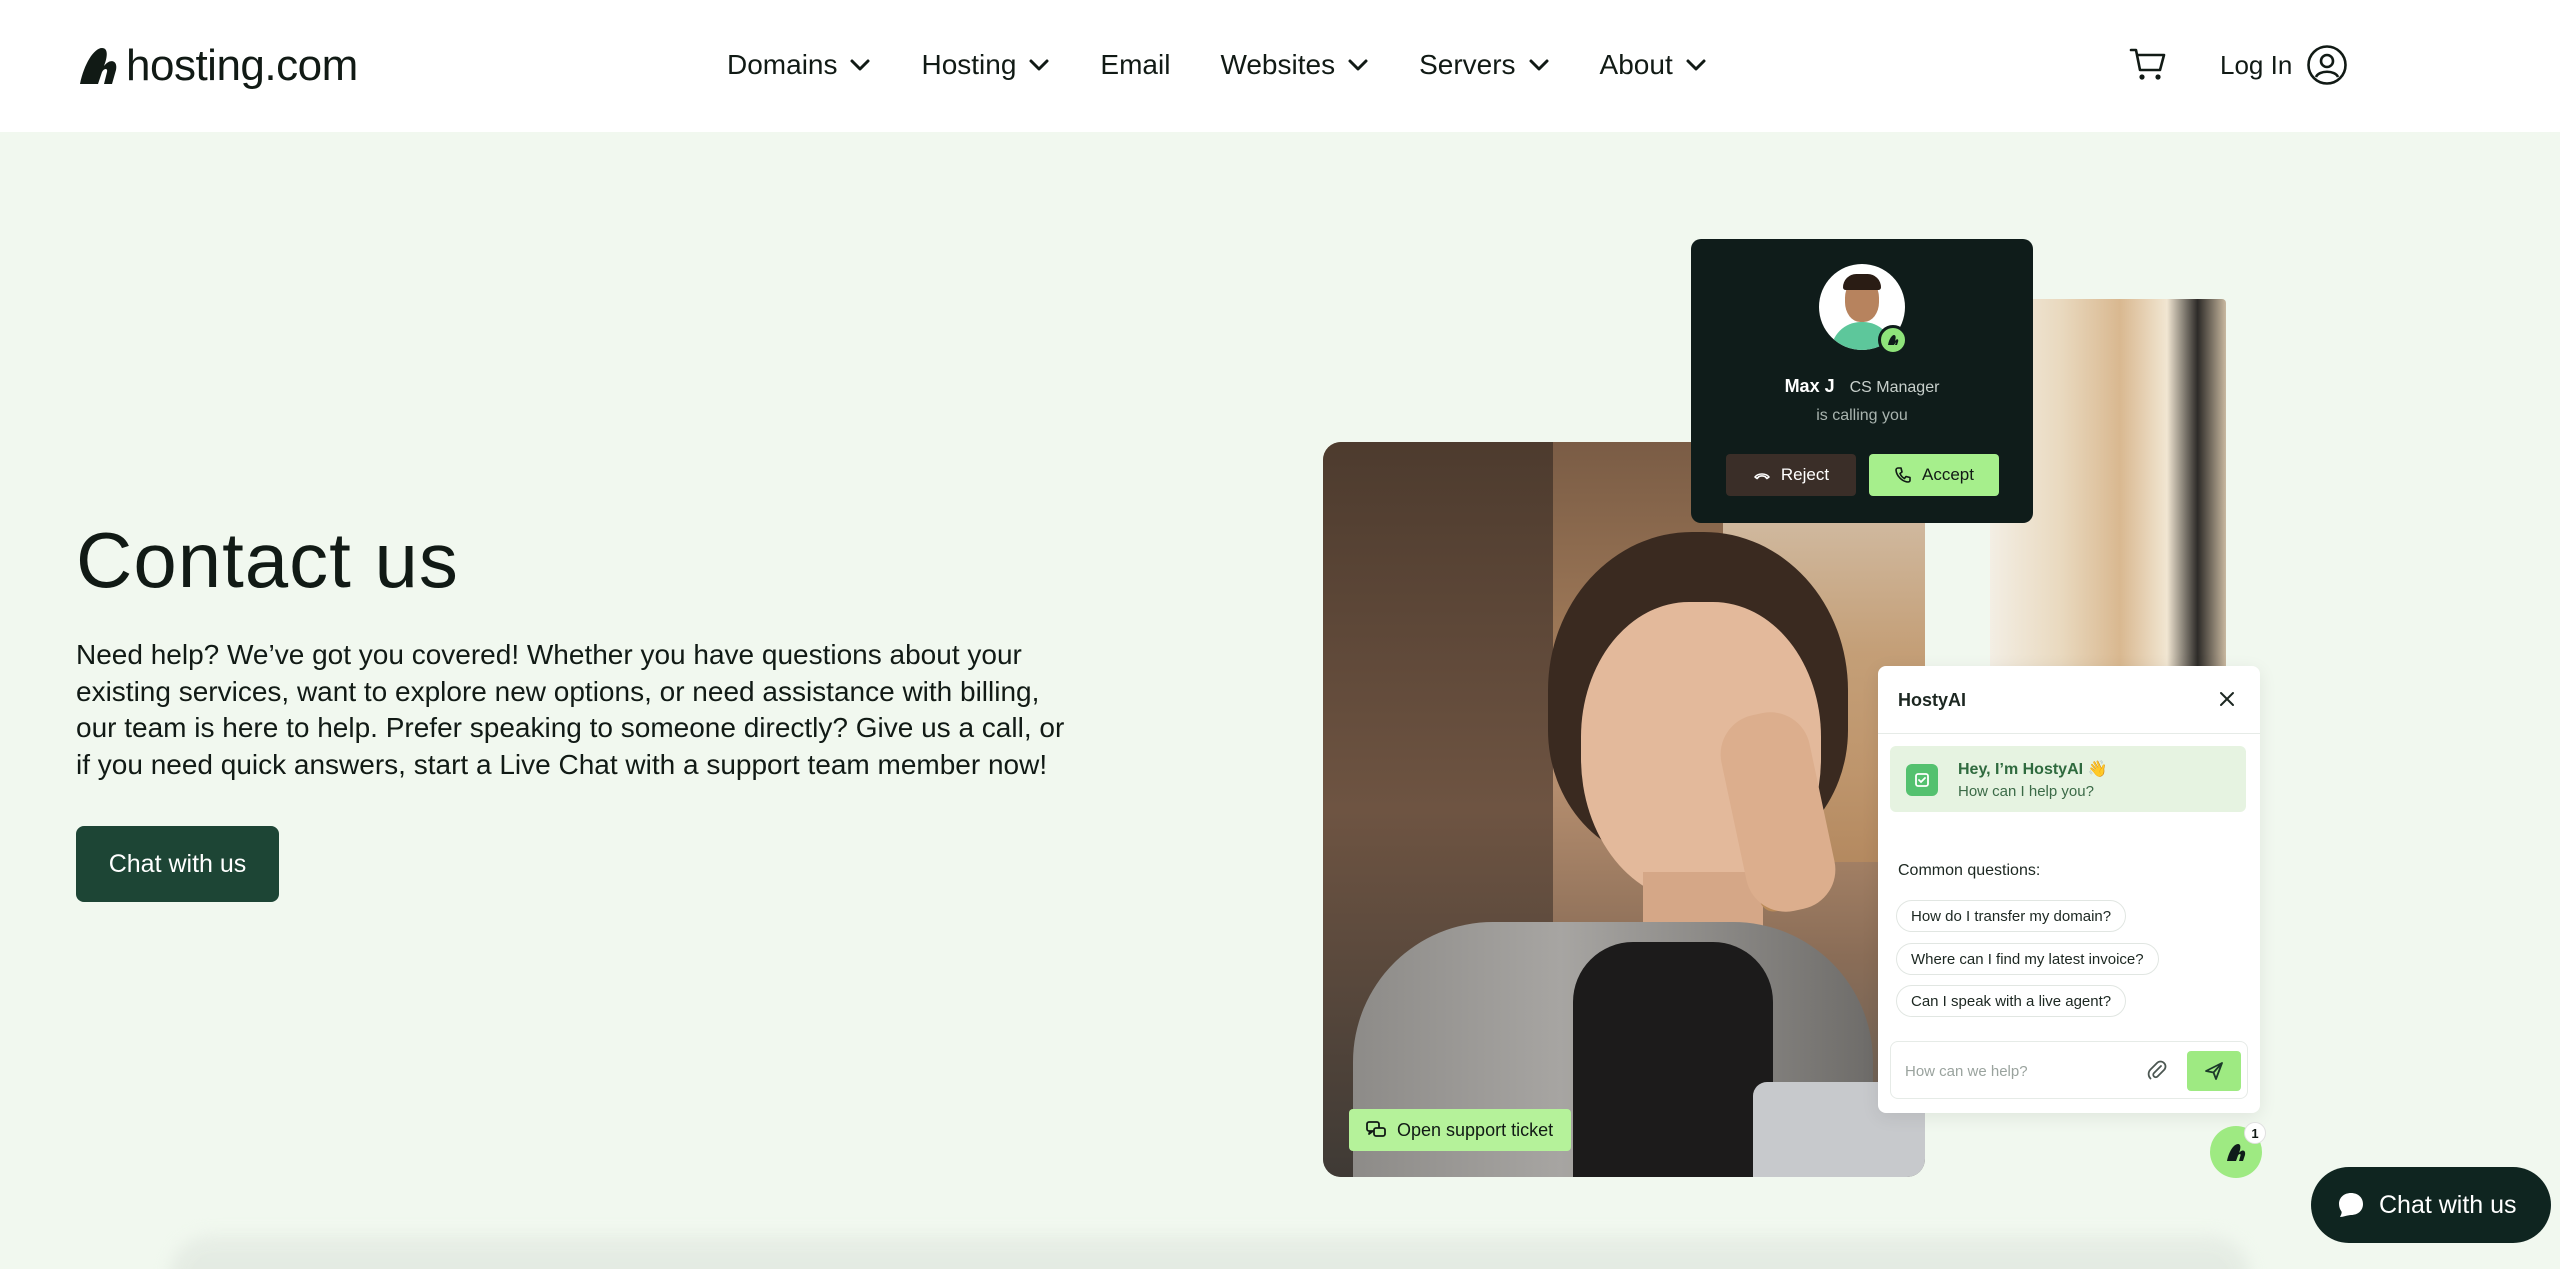  I want to click on paperclip-icon, so click(2157, 1071).